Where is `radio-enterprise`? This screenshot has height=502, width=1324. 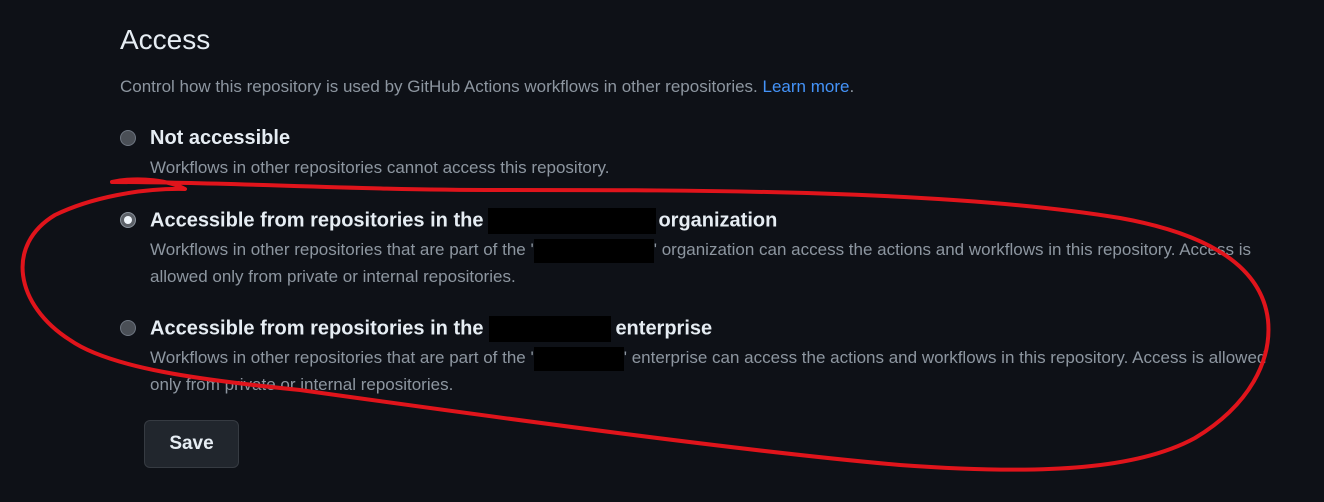
radio-enterprise is located at coordinates (128, 328).